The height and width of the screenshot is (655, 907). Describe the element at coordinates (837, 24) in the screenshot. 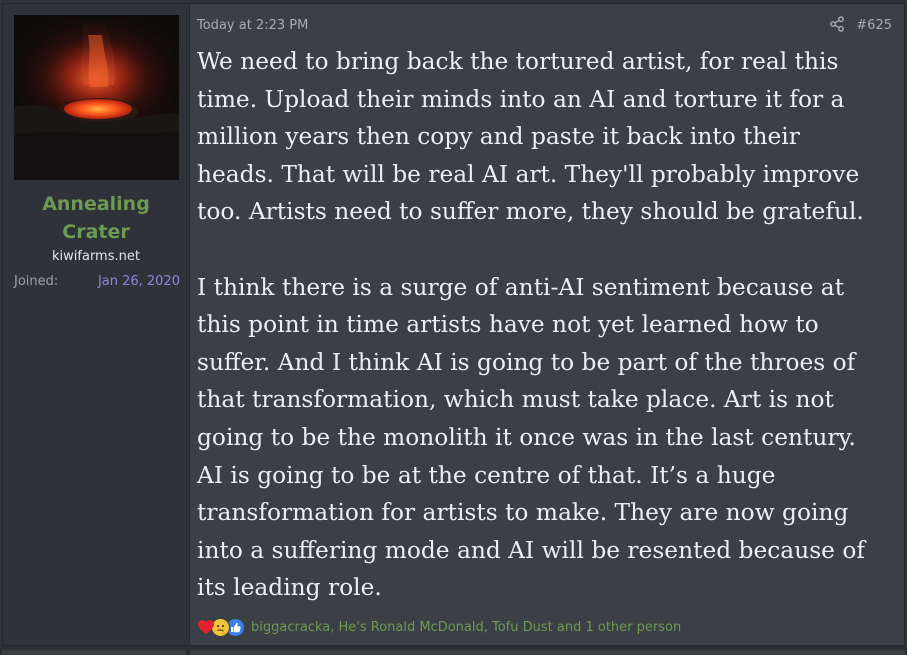

I see `share-icon` at that location.